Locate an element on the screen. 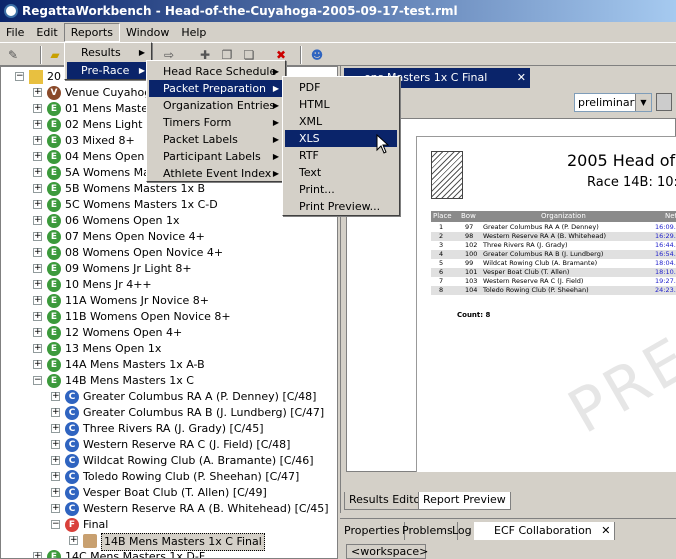 The width and height of the screenshot is (676, 559). menu-item-packet-labels: Packet Labels ▶ is located at coordinates (216, 139).